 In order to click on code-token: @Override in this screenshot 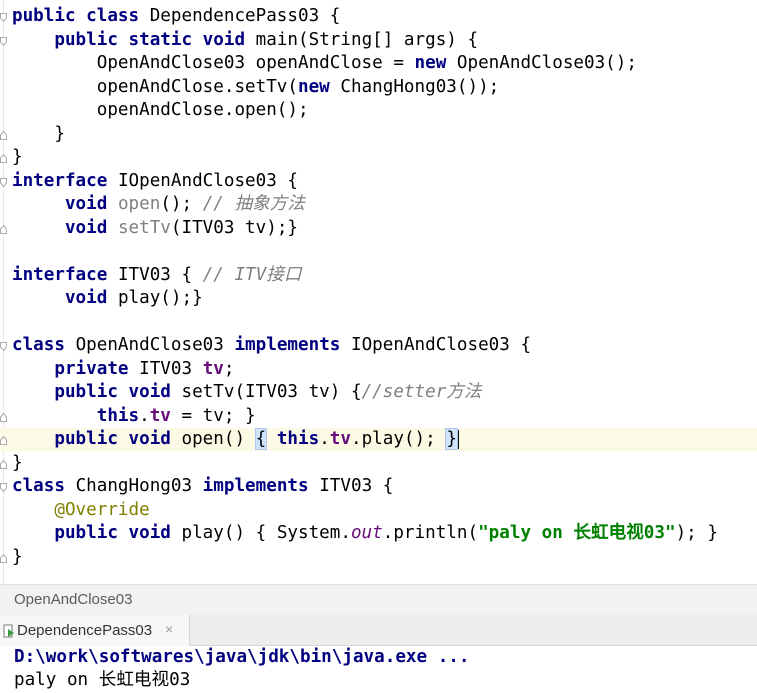, I will do `click(102, 509)`.